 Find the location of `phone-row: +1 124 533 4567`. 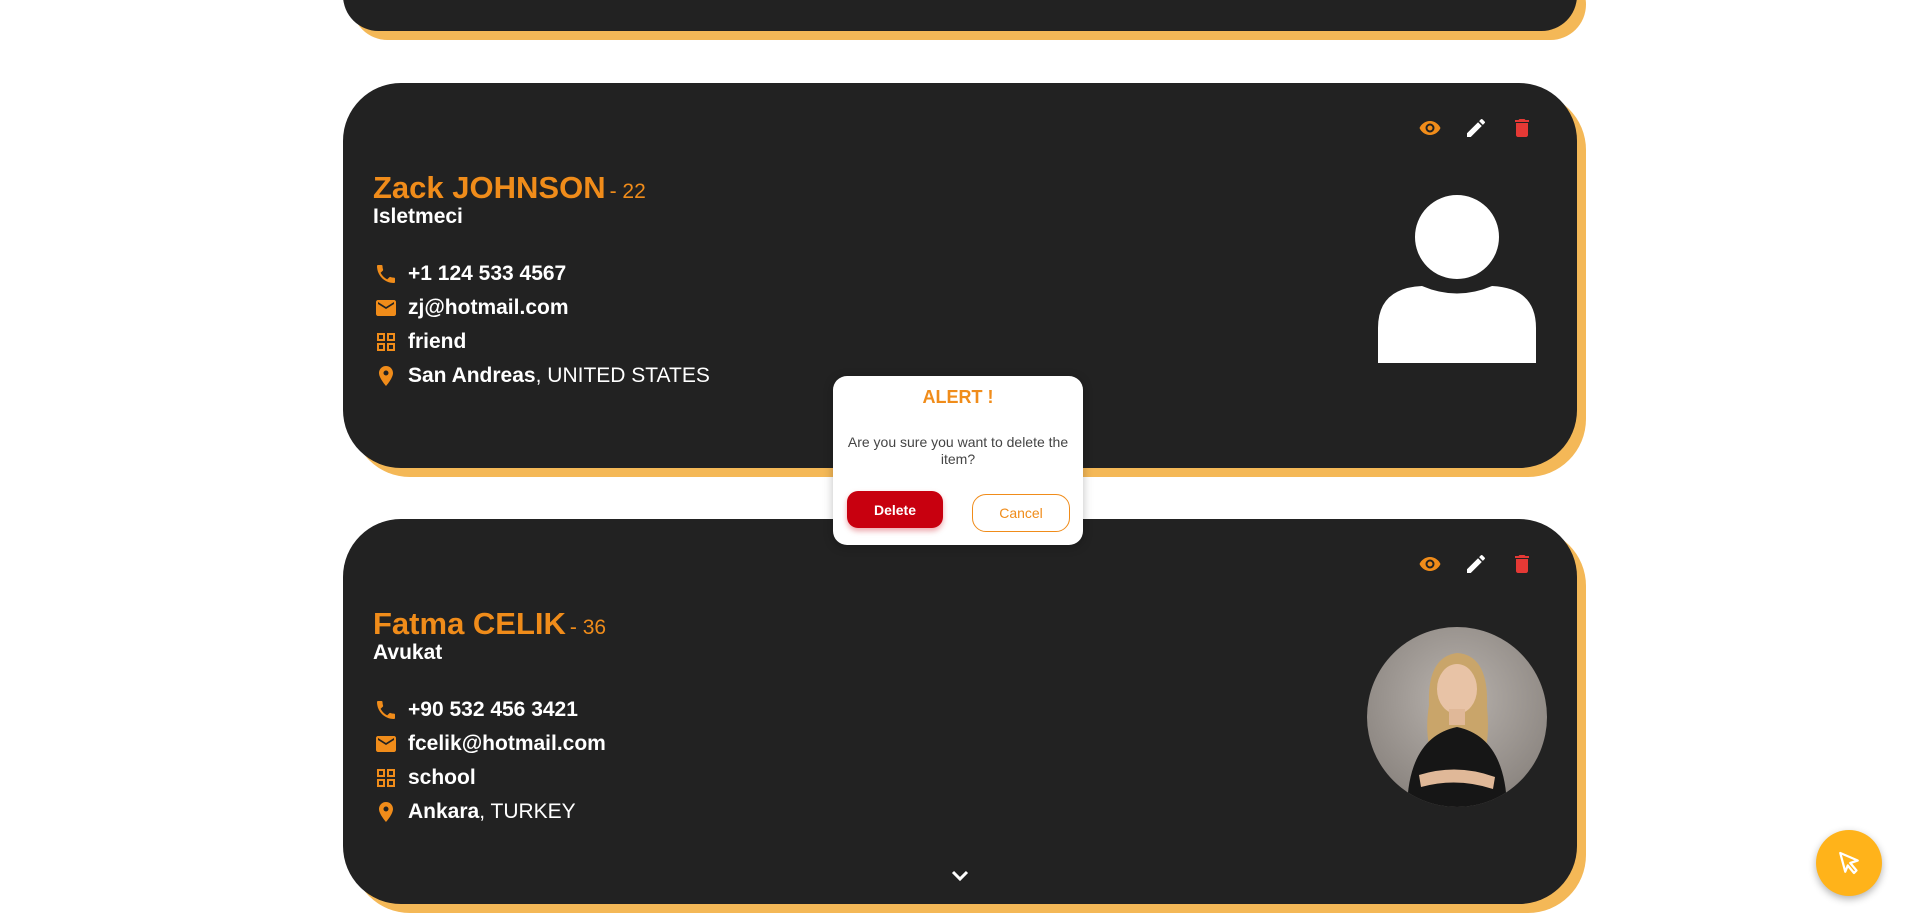

phone-row: +1 124 533 4567 is located at coordinates (541, 274).